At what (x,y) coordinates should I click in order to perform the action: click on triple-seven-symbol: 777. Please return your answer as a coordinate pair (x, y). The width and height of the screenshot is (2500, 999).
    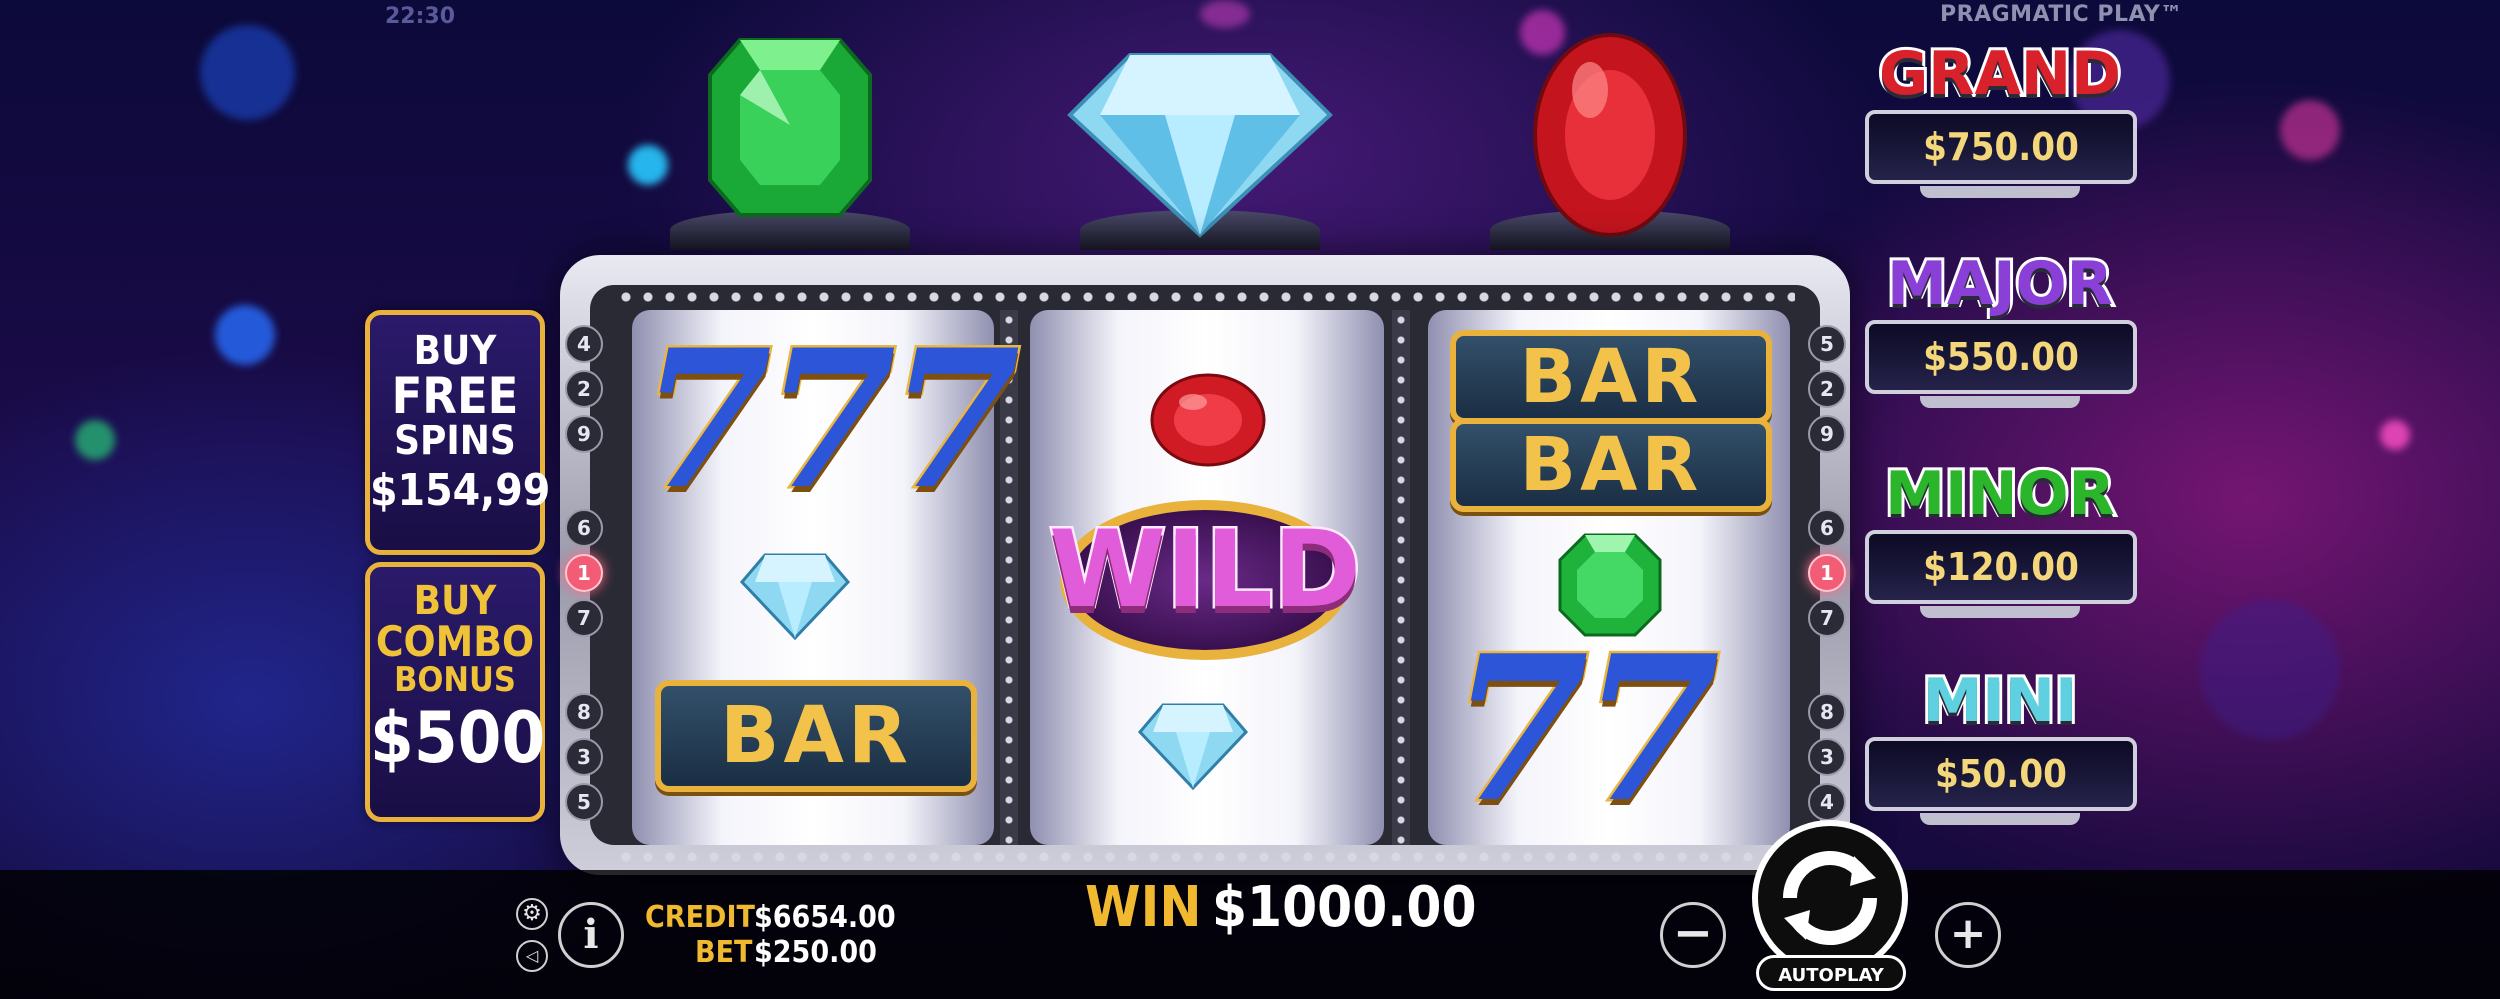
    Looking at the image, I should click on (831, 419).